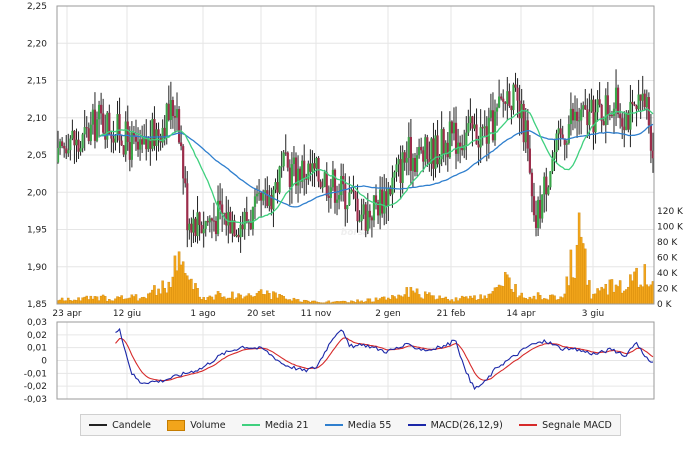 This screenshot has height=451, width=700. I want to click on date-tick-label: 1 ago, so click(203, 314).